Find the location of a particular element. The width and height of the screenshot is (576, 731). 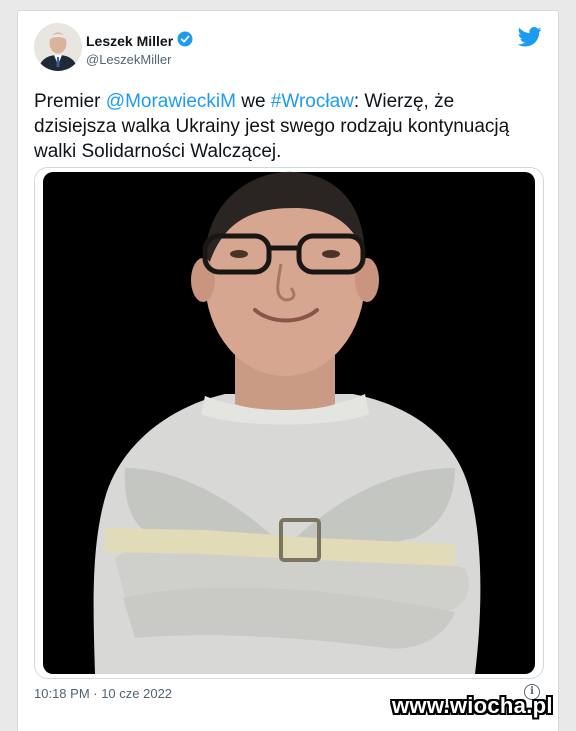

mention-link: @MorawieckiM is located at coordinates (171, 101).